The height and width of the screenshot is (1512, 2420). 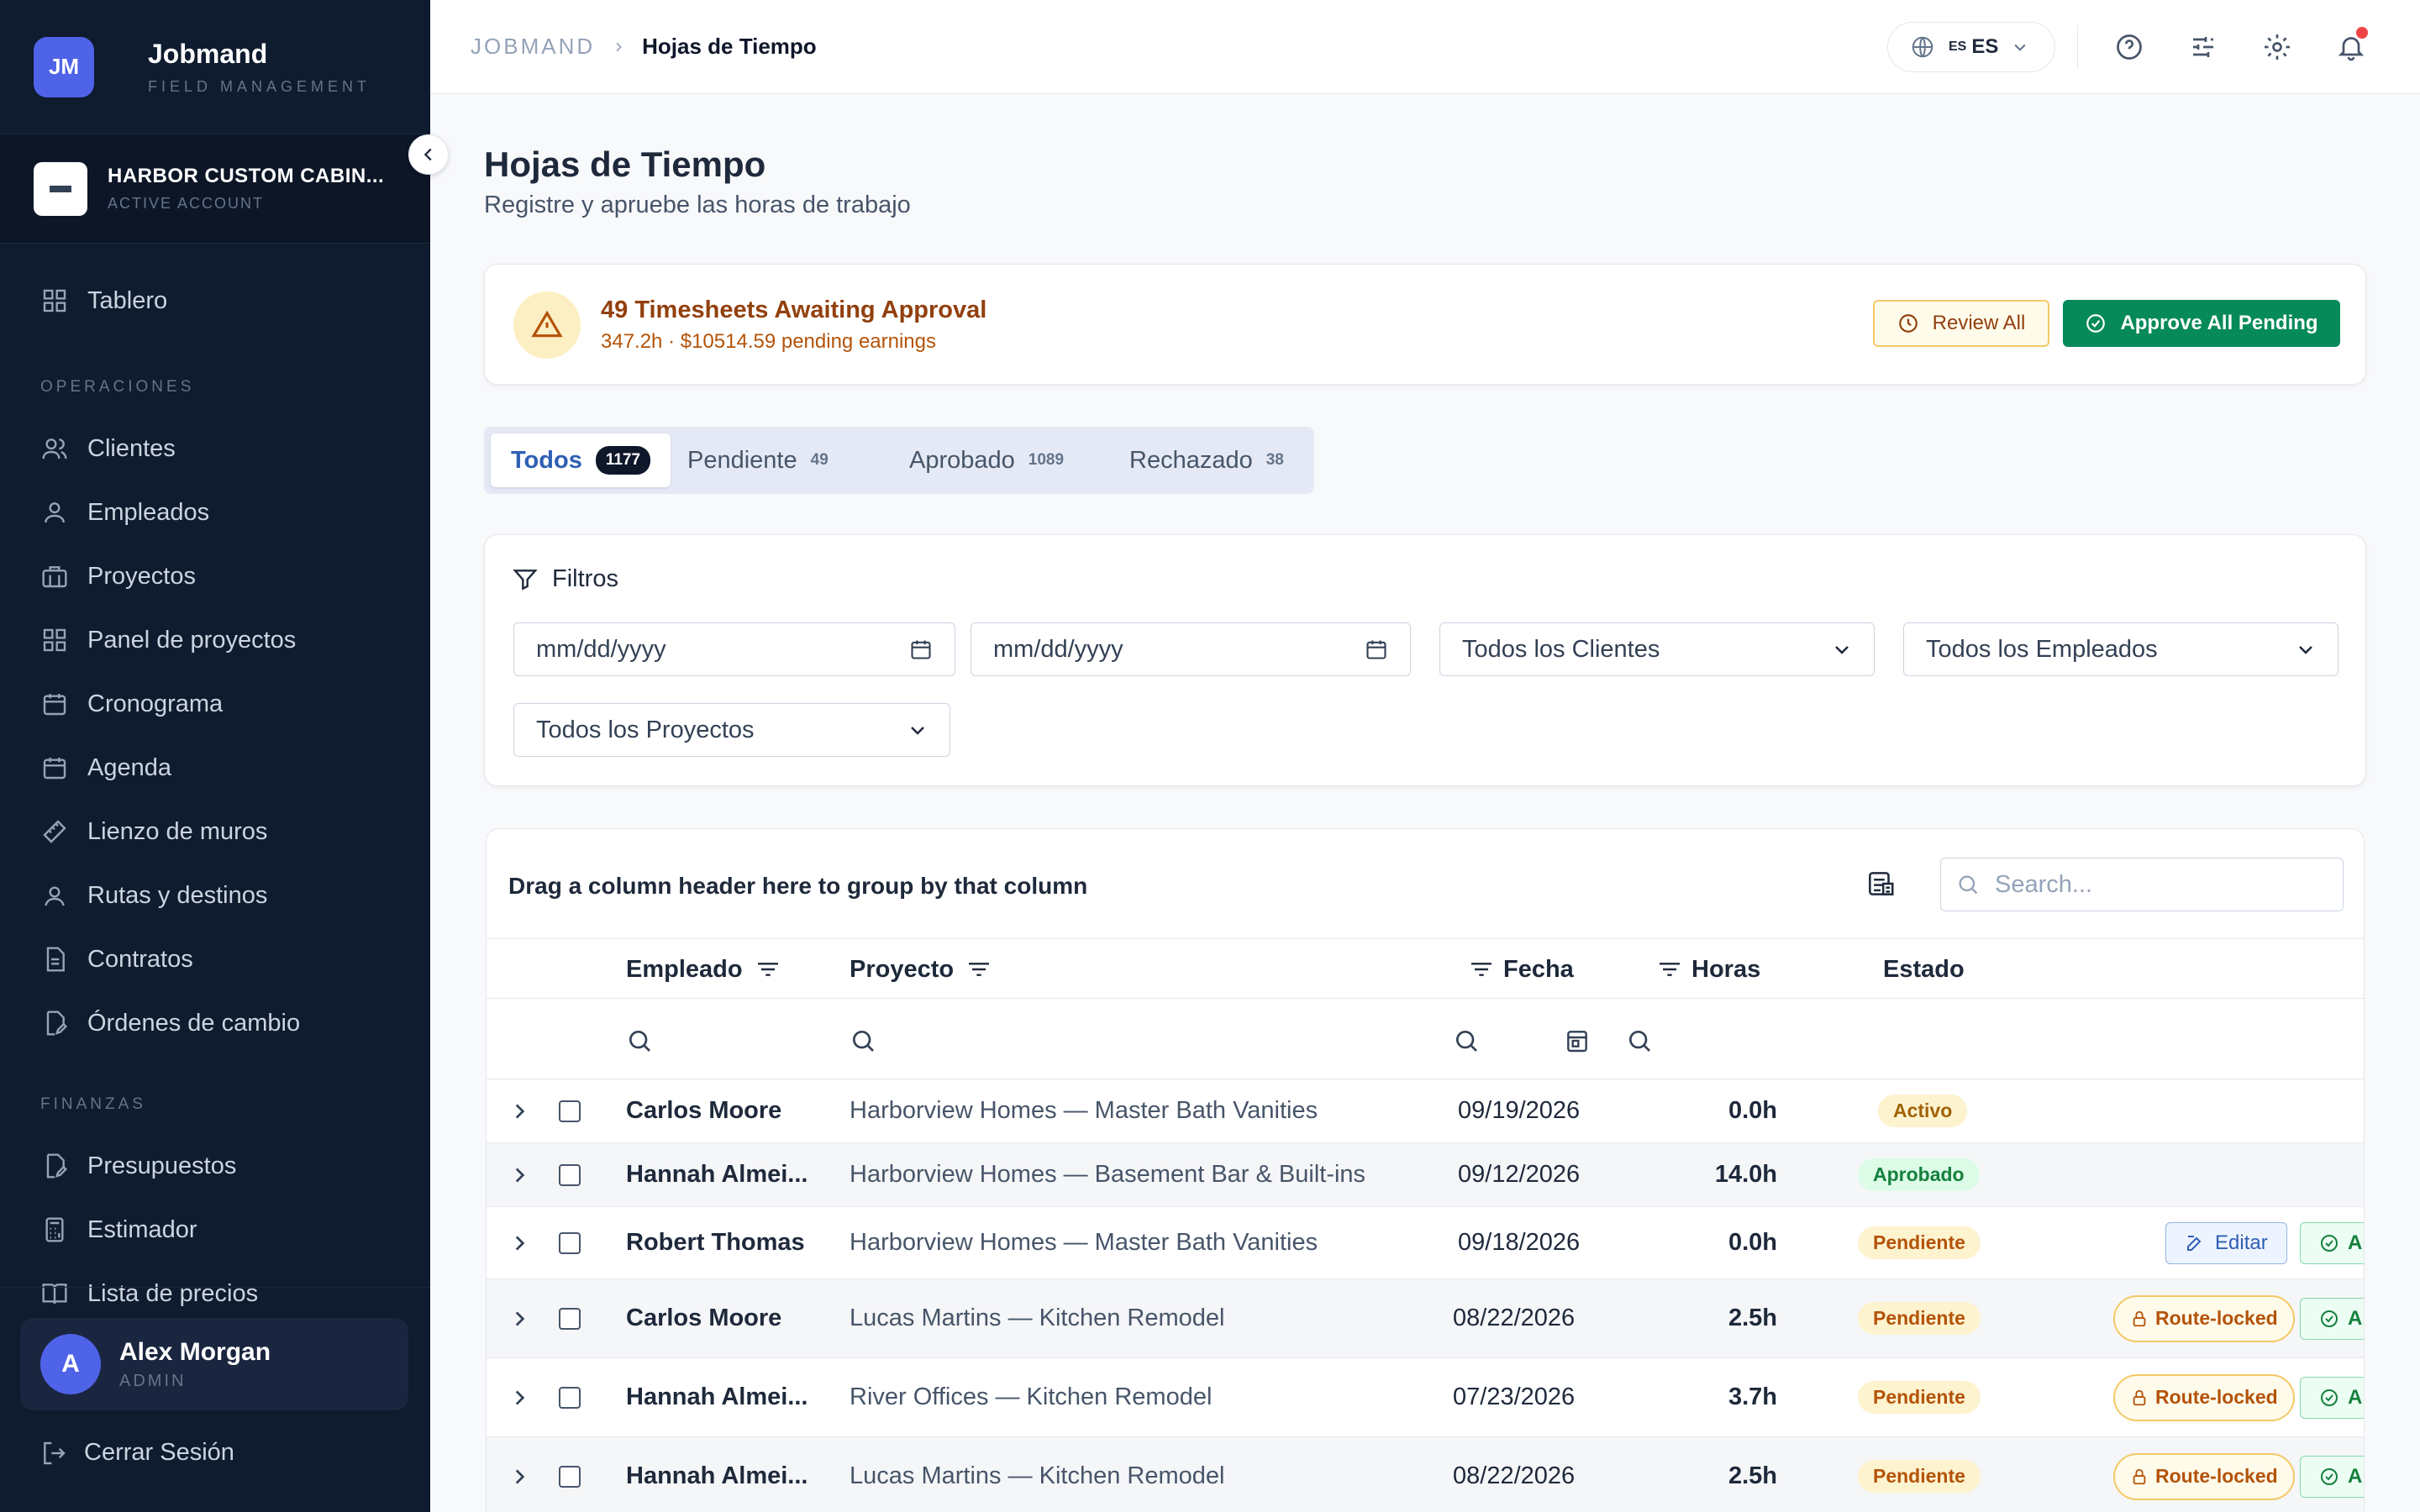 What do you see at coordinates (54, 1229) in the screenshot?
I see `calculator-icon` at bounding box center [54, 1229].